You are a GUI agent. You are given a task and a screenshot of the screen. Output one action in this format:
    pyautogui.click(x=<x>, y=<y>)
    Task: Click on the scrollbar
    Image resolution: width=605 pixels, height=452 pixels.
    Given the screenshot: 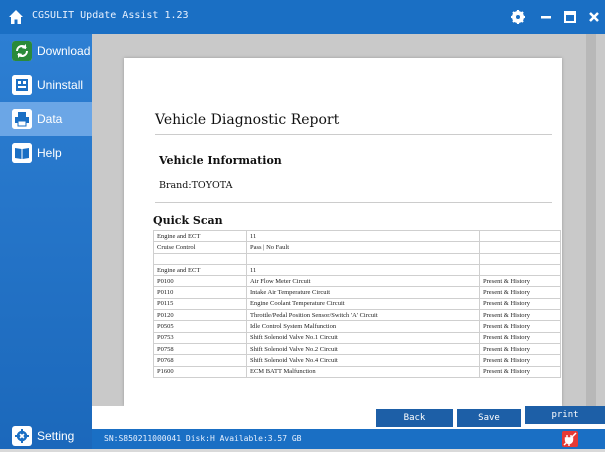 What is the action you would take?
    pyautogui.click(x=591, y=220)
    